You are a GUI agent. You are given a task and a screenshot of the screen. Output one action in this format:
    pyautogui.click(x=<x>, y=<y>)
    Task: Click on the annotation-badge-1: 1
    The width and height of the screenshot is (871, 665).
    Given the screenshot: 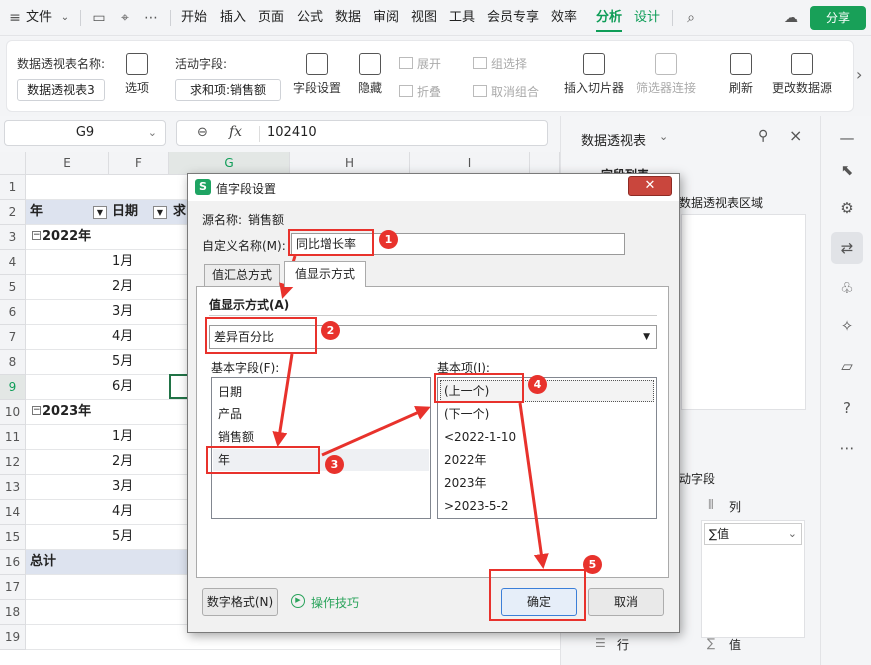 What is the action you would take?
    pyautogui.click(x=388, y=239)
    